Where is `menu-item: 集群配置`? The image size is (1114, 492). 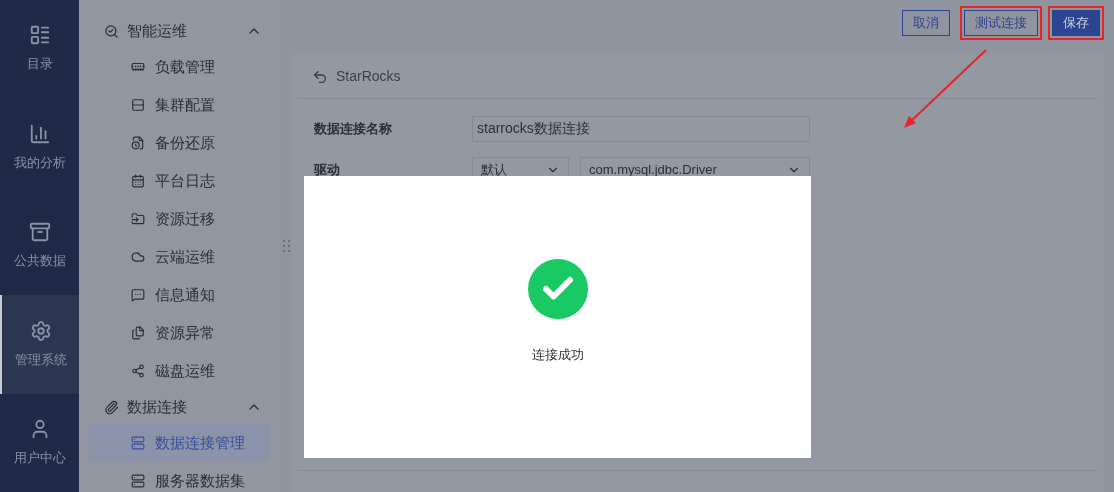 menu-item: 集群配置 is located at coordinates (179, 105).